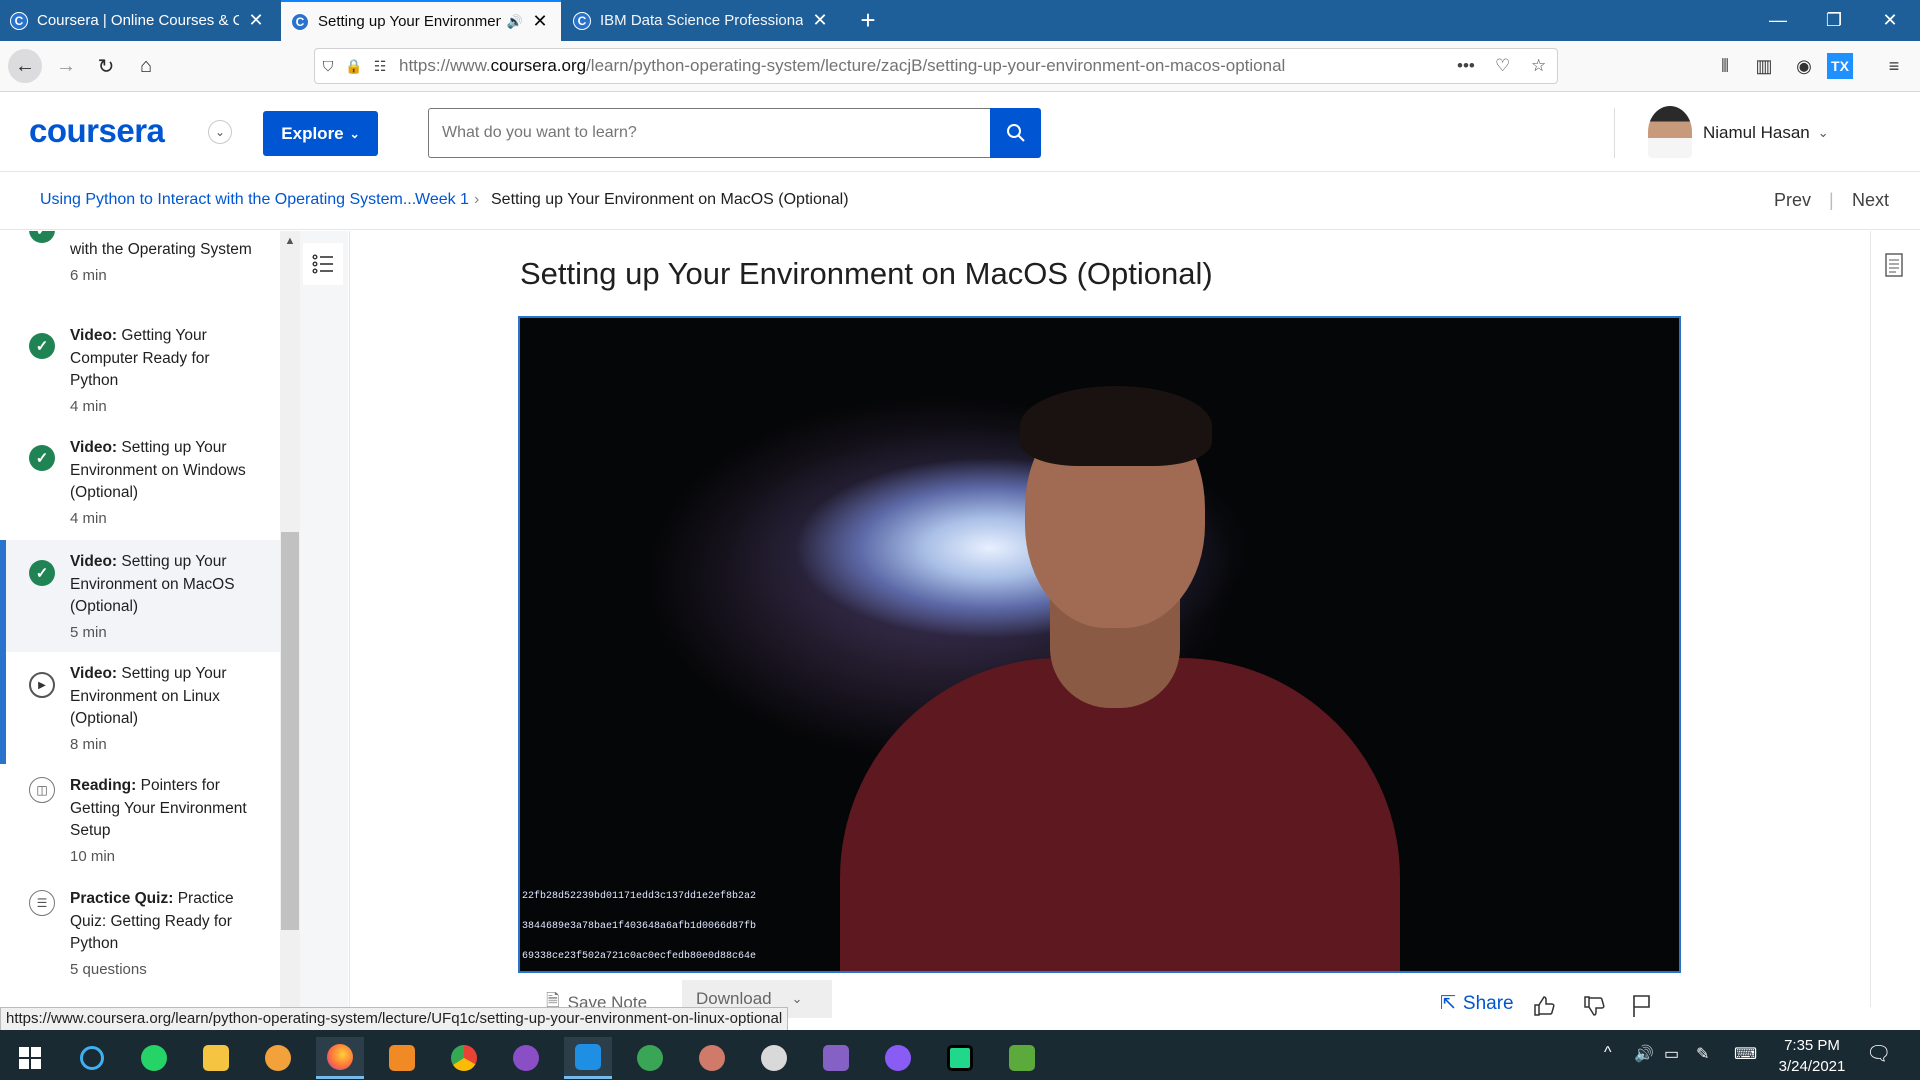 This screenshot has height=1080, width=1920. I want to click on restore-icon: ❐, so click(1834, 20).